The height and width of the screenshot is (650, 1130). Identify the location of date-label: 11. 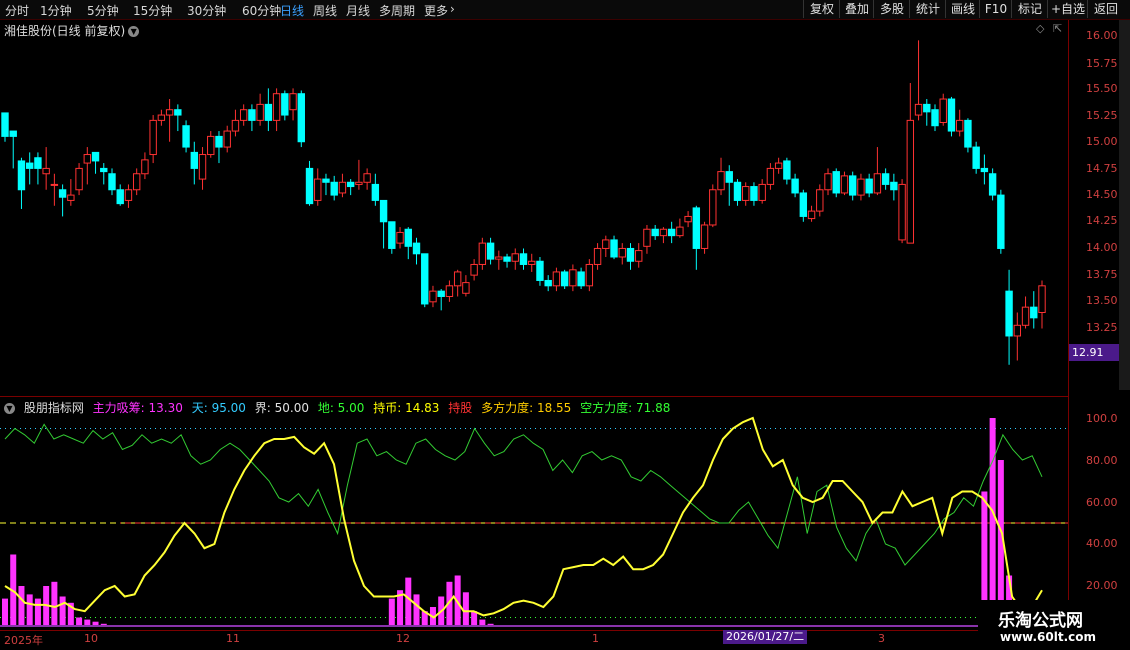
(233, 638).